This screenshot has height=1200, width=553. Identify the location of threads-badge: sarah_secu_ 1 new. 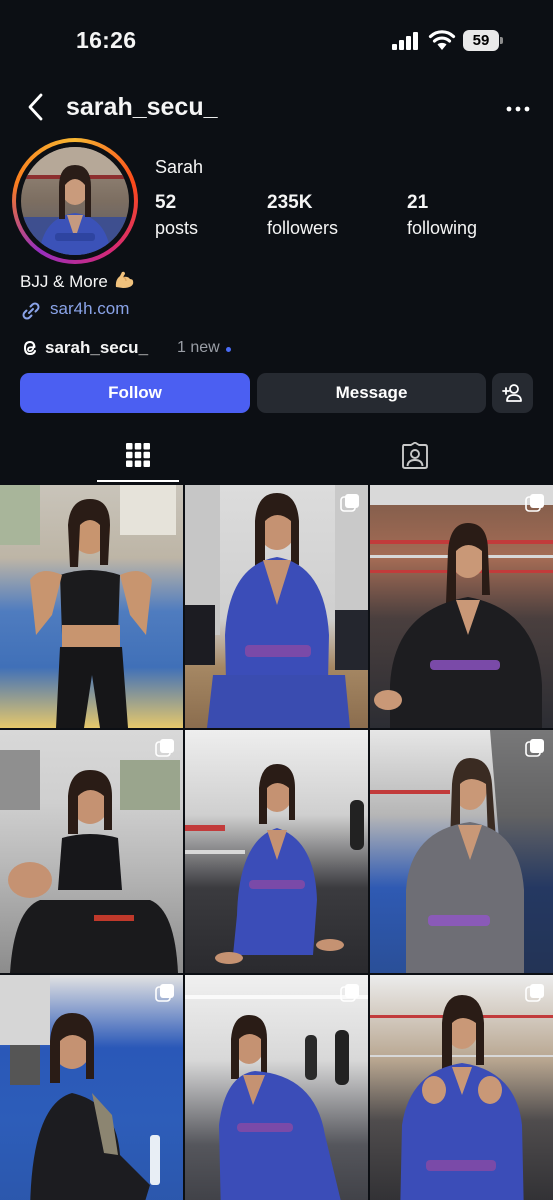
(150, 349).